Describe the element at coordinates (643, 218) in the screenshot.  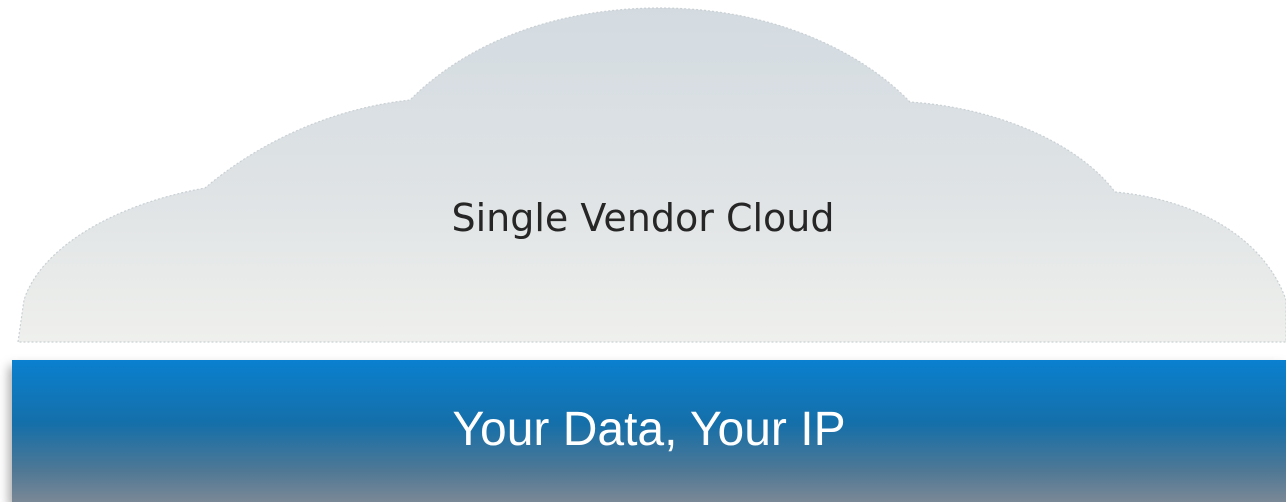
I see `cloud-label: Single Vendor Cloud` at that location.